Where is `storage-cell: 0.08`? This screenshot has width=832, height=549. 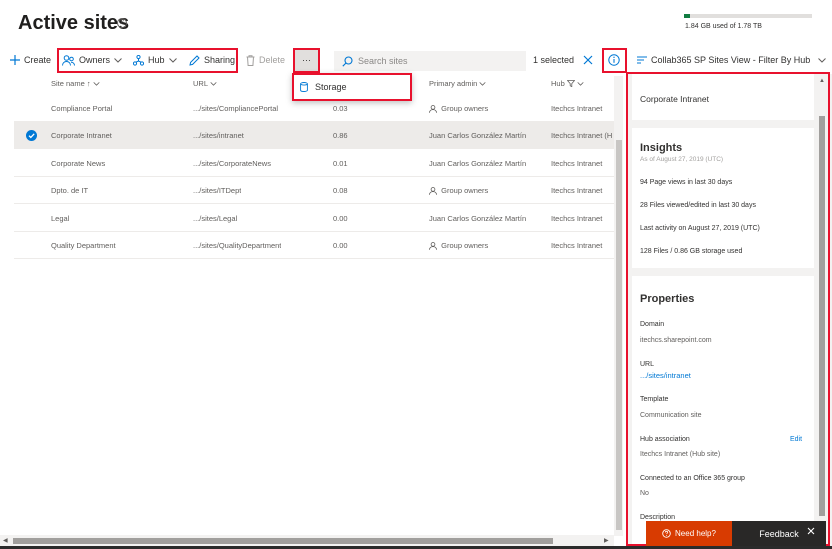 storage-cell: 0.08 is located at coordinates (340, 190).